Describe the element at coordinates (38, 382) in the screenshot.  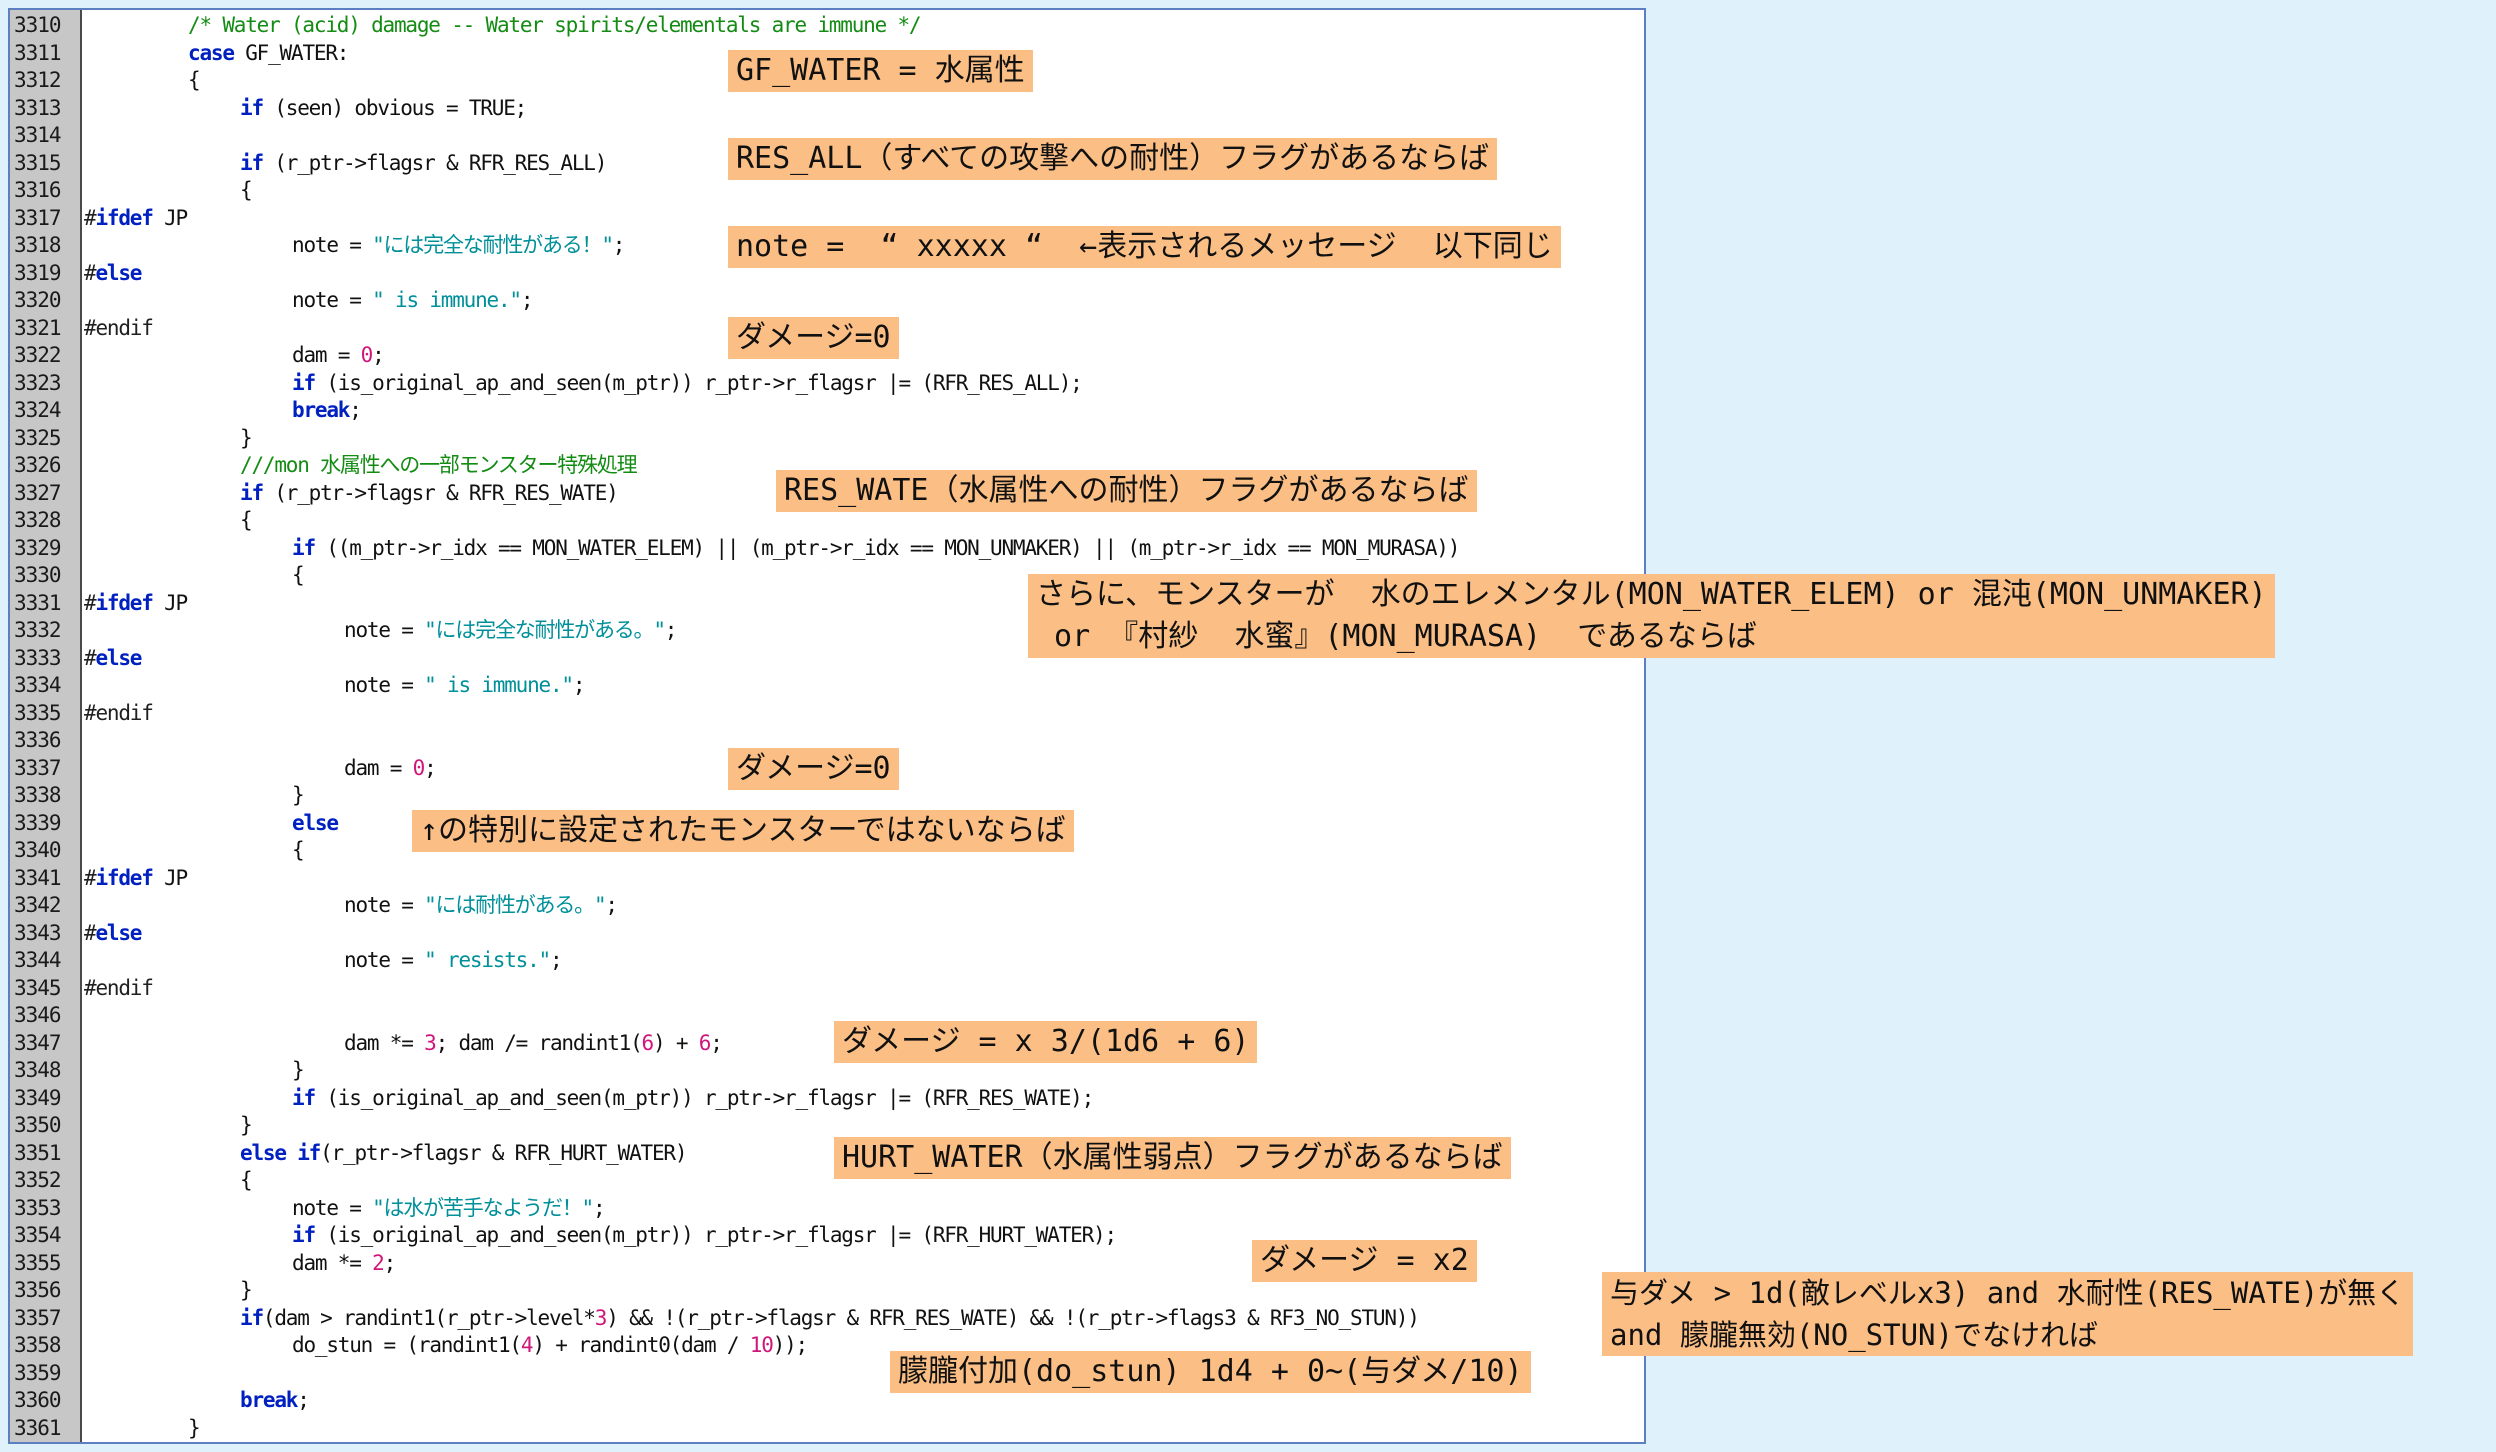
I see `line-number: 3323` at that location.